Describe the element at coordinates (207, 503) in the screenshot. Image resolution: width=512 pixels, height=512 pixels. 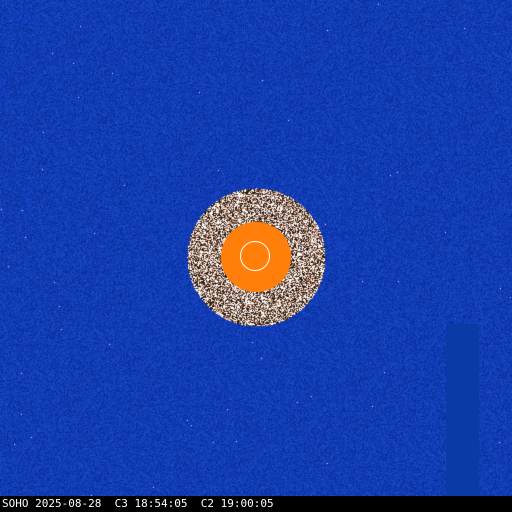
I see `c2-label: C2` at that location.